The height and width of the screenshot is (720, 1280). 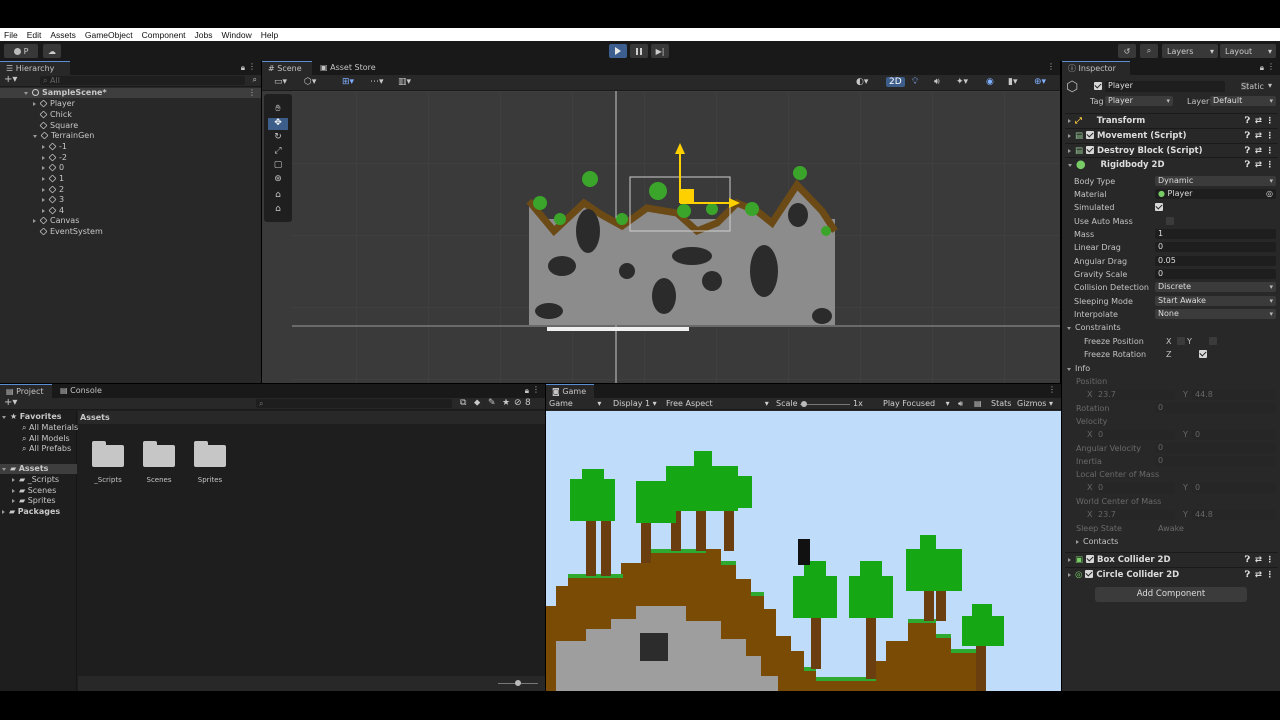 I want to click on freeze-rot-z-checkbox, so click(x=1202, y=354).